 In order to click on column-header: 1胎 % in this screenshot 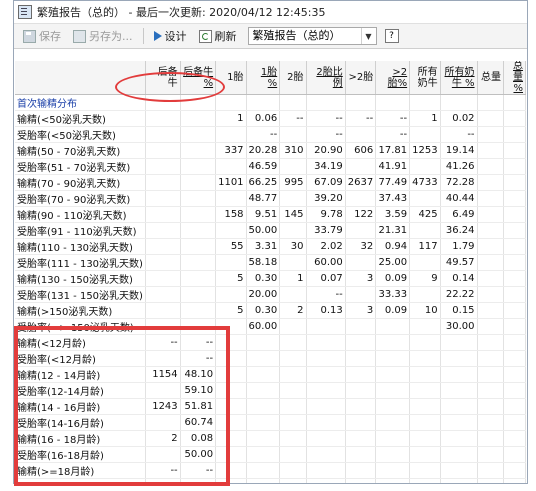, I will do `click(263, 78)`.